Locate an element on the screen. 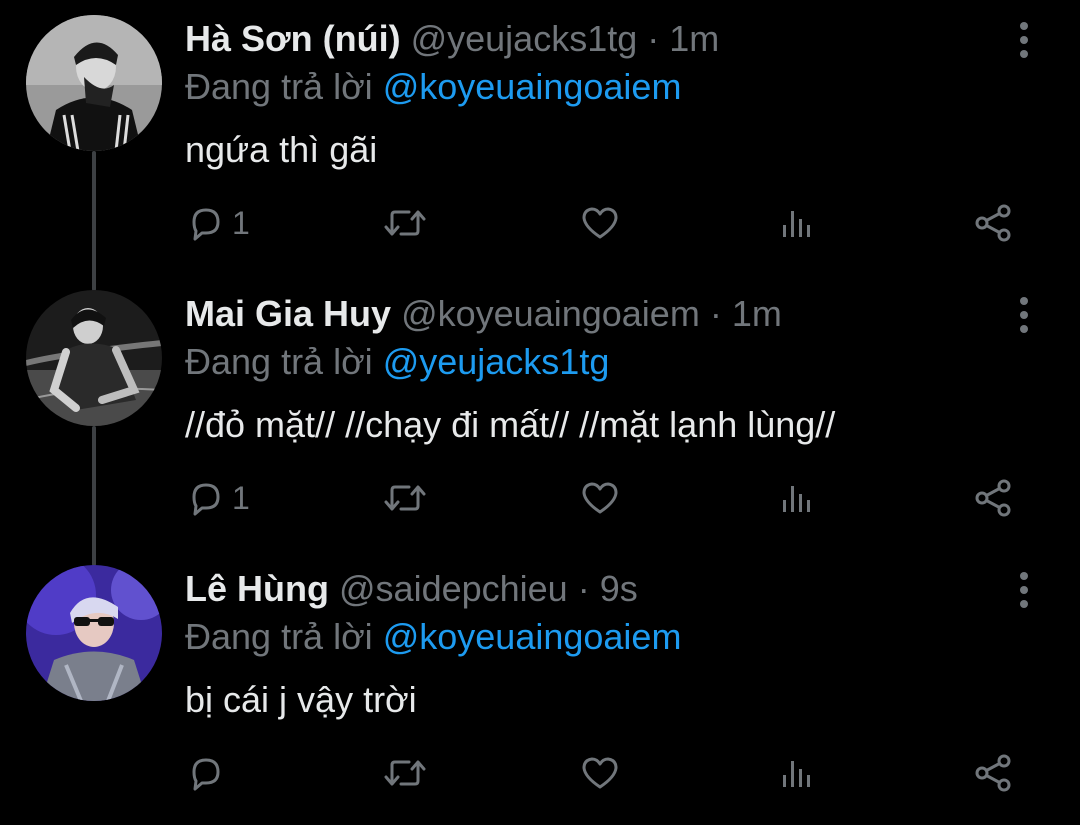  display-name: Mai Gia Huy is located at coordinates (288, 313).